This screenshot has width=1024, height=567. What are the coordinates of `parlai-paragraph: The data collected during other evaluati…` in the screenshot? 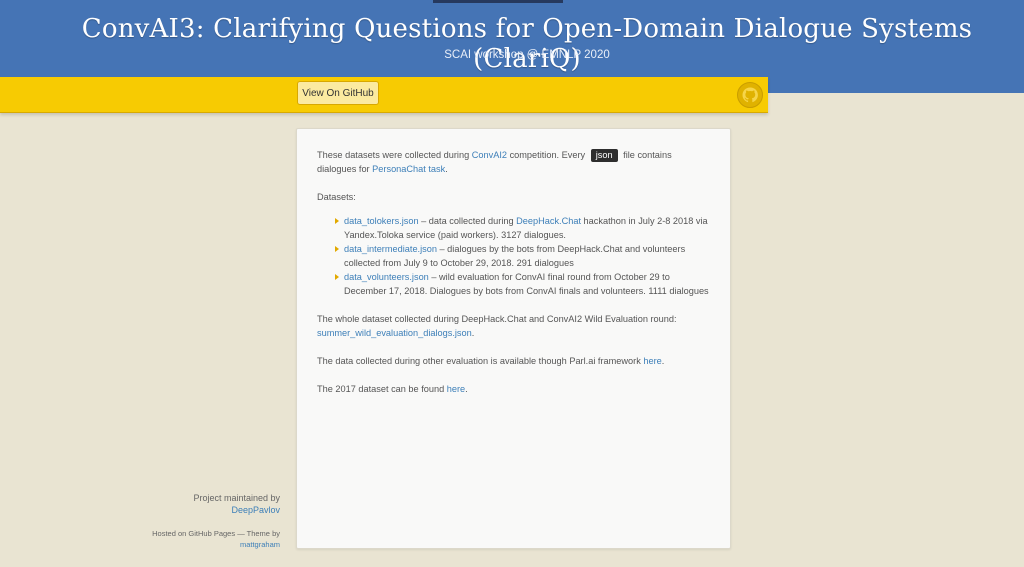 It's located at (514, 361).